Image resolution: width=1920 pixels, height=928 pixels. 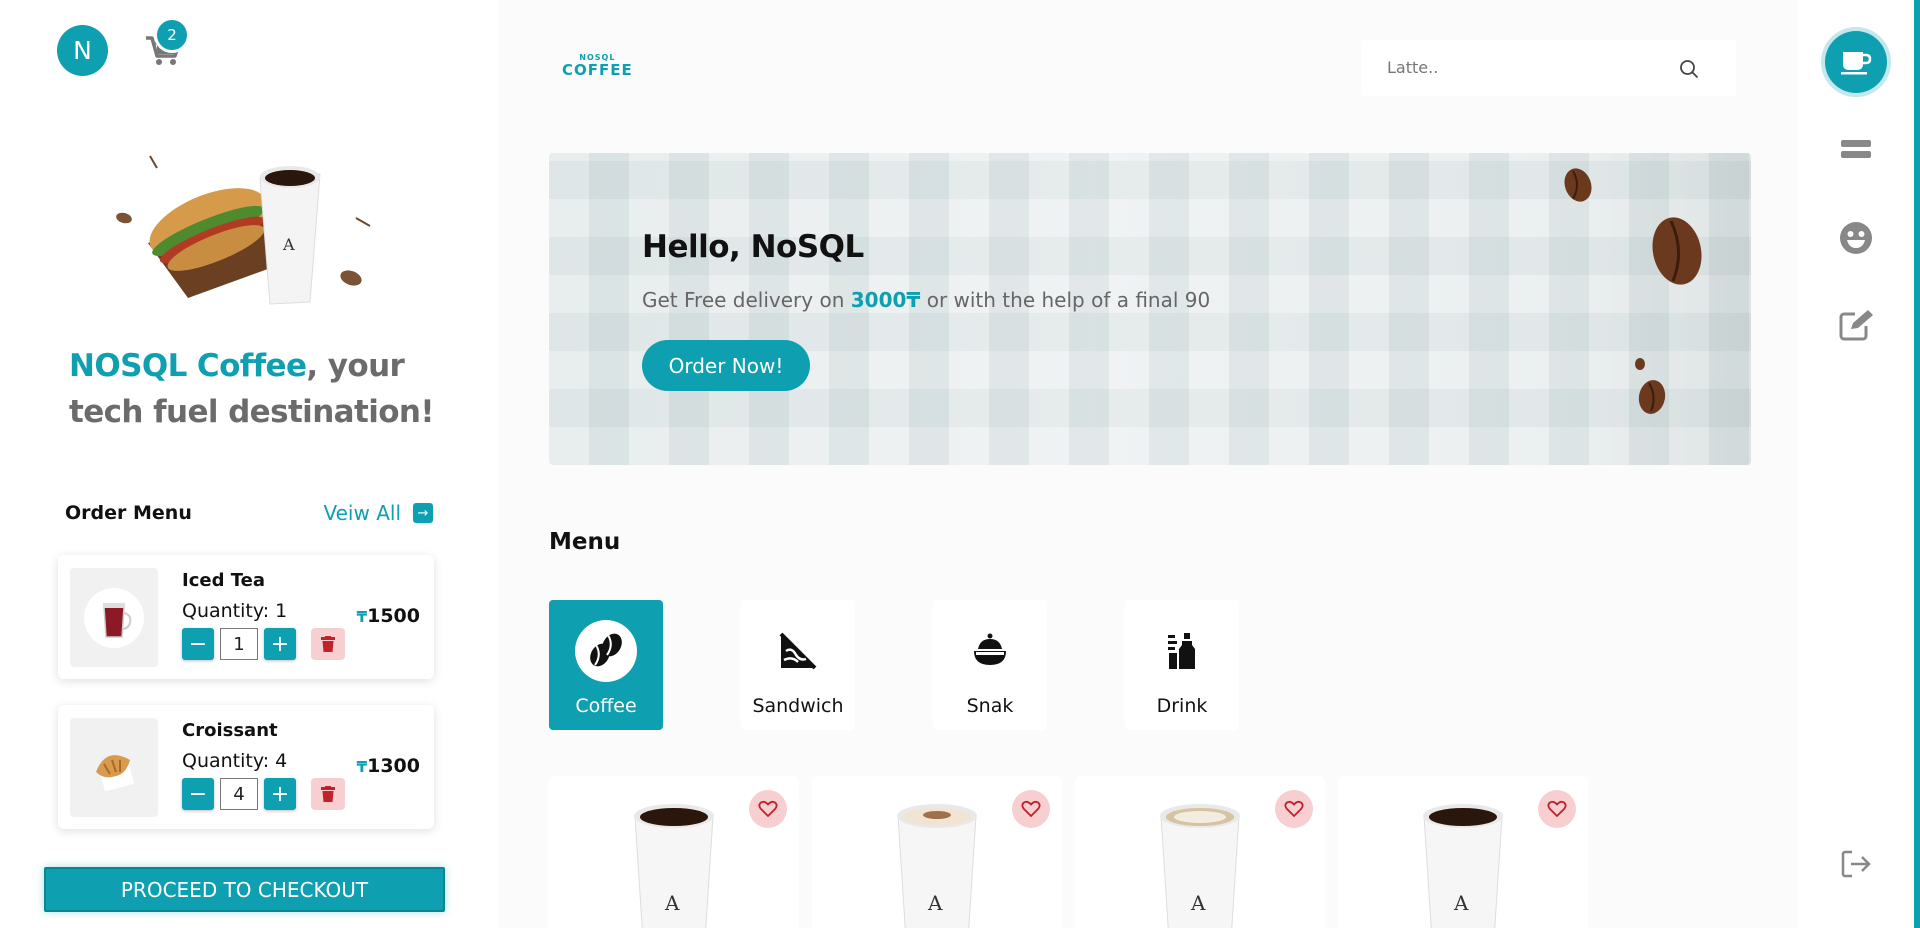 What do you see at coordinates (230, 730) in the screenshot?
I see `order-item-name: Croissant` at bounding box center [230, 730].